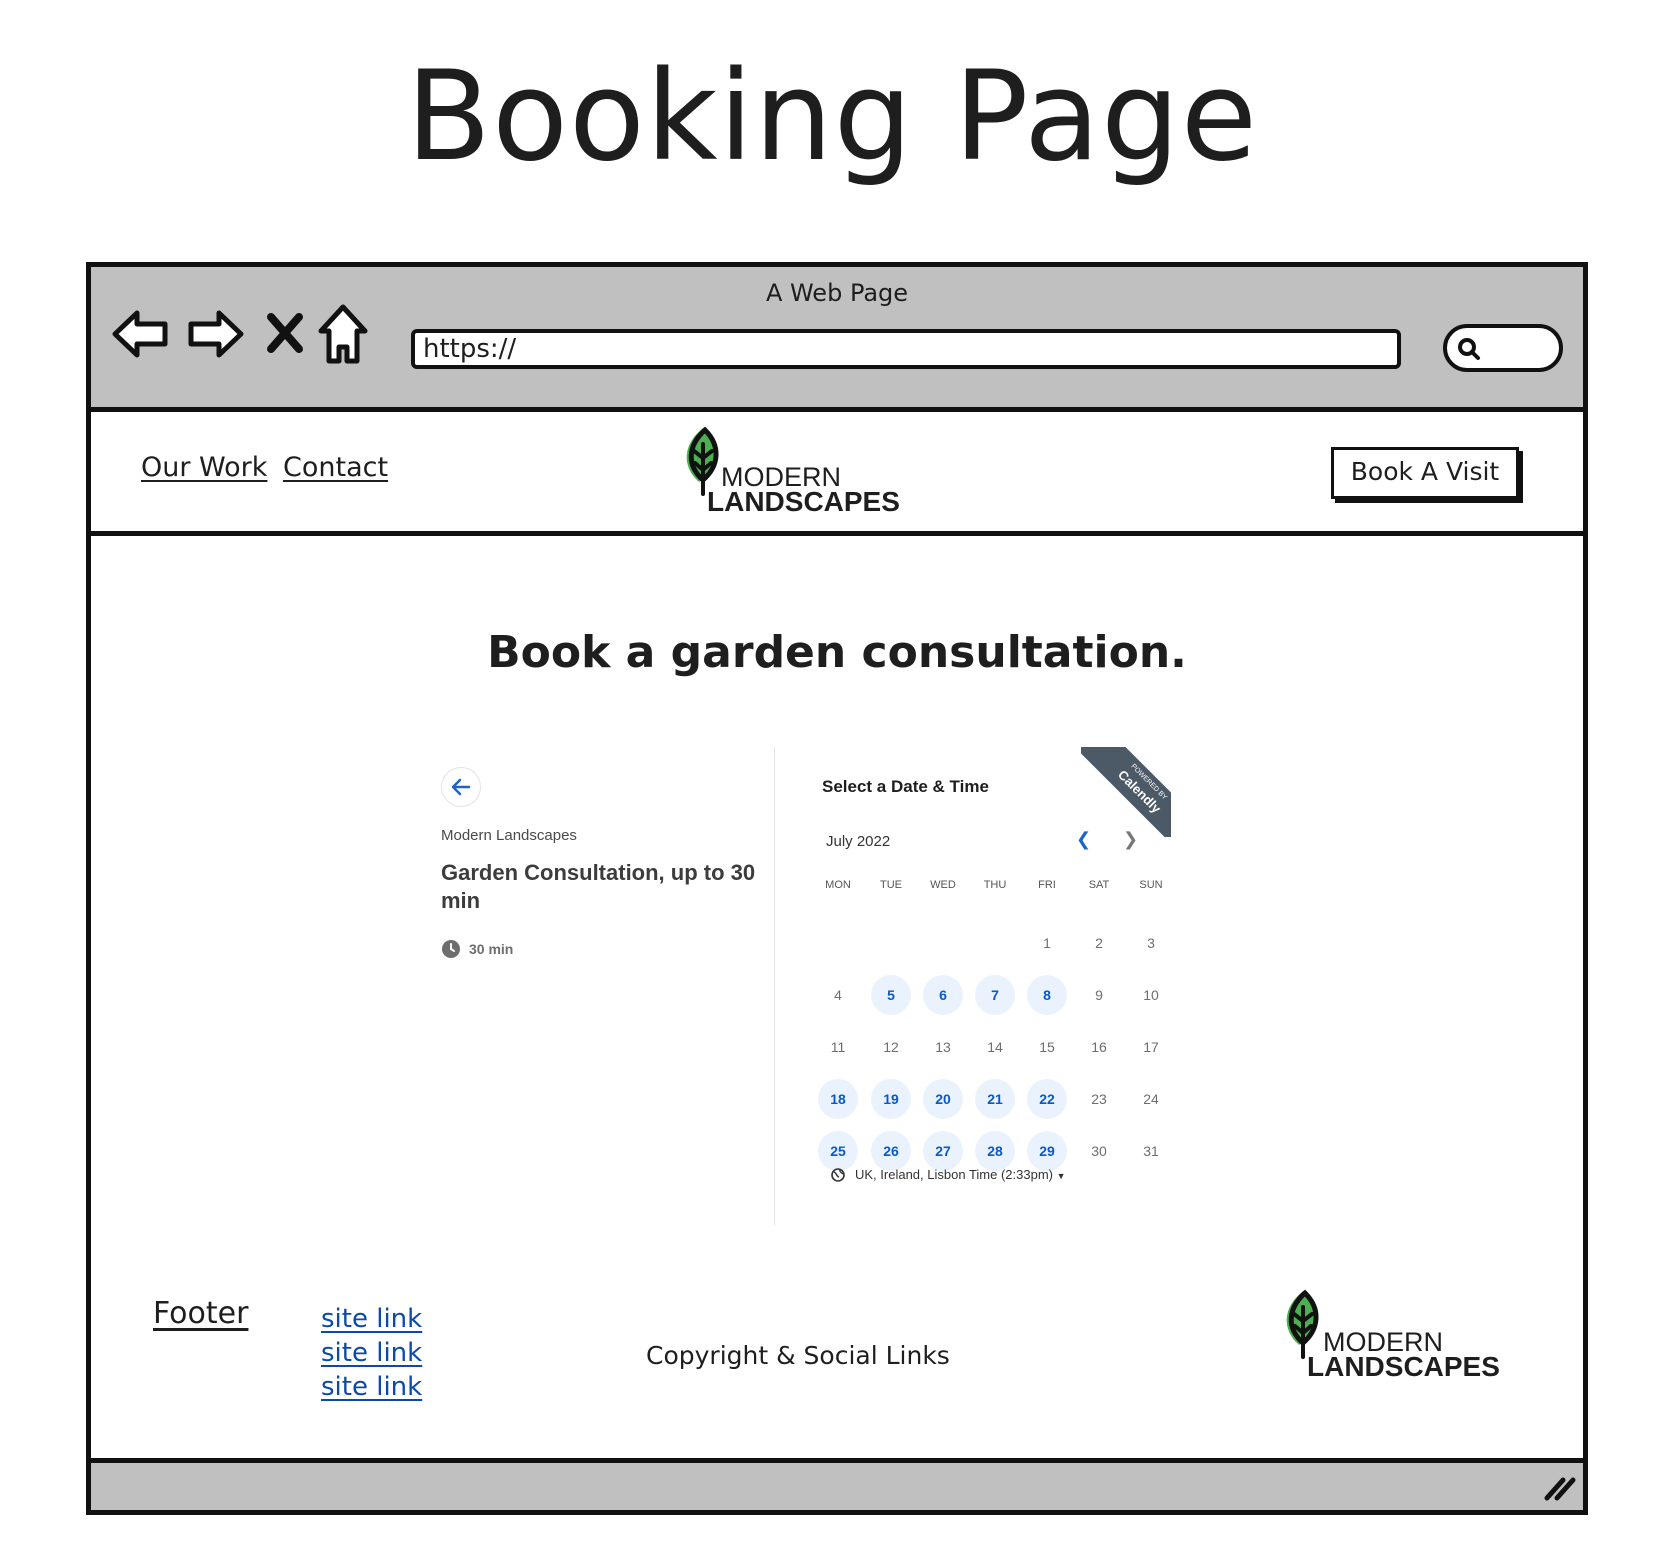 The height and width of the screenshot is (1546, 1664). Describe the element at coordinates (1151, 995) in the screenshot. I see `calendar-day: 10` at that location.